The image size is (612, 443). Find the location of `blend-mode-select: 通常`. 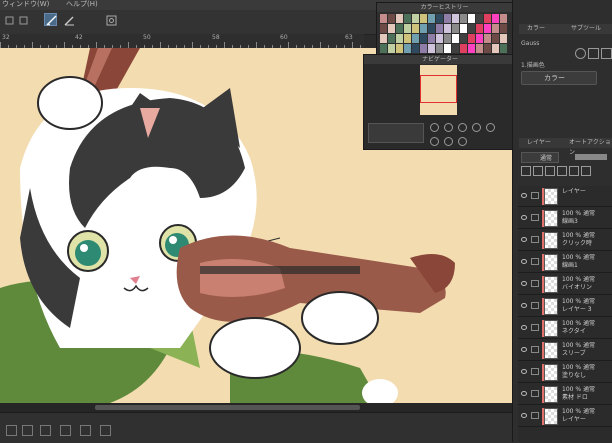

blend-mode-select: 通常 is located at coordinates (540, 157).